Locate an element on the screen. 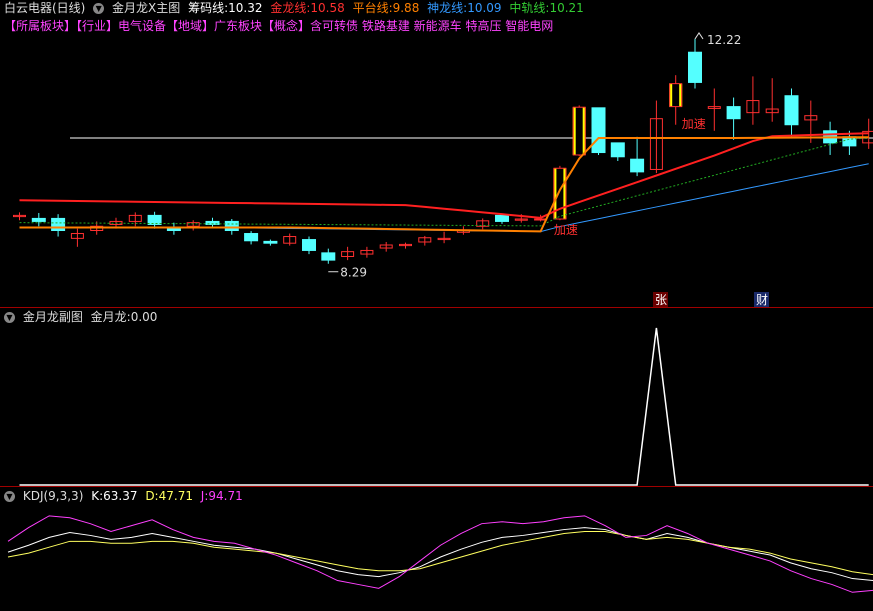 The height and width of the screenshot is (611, 873). k-label: K: is located at coordinates (97, 496).